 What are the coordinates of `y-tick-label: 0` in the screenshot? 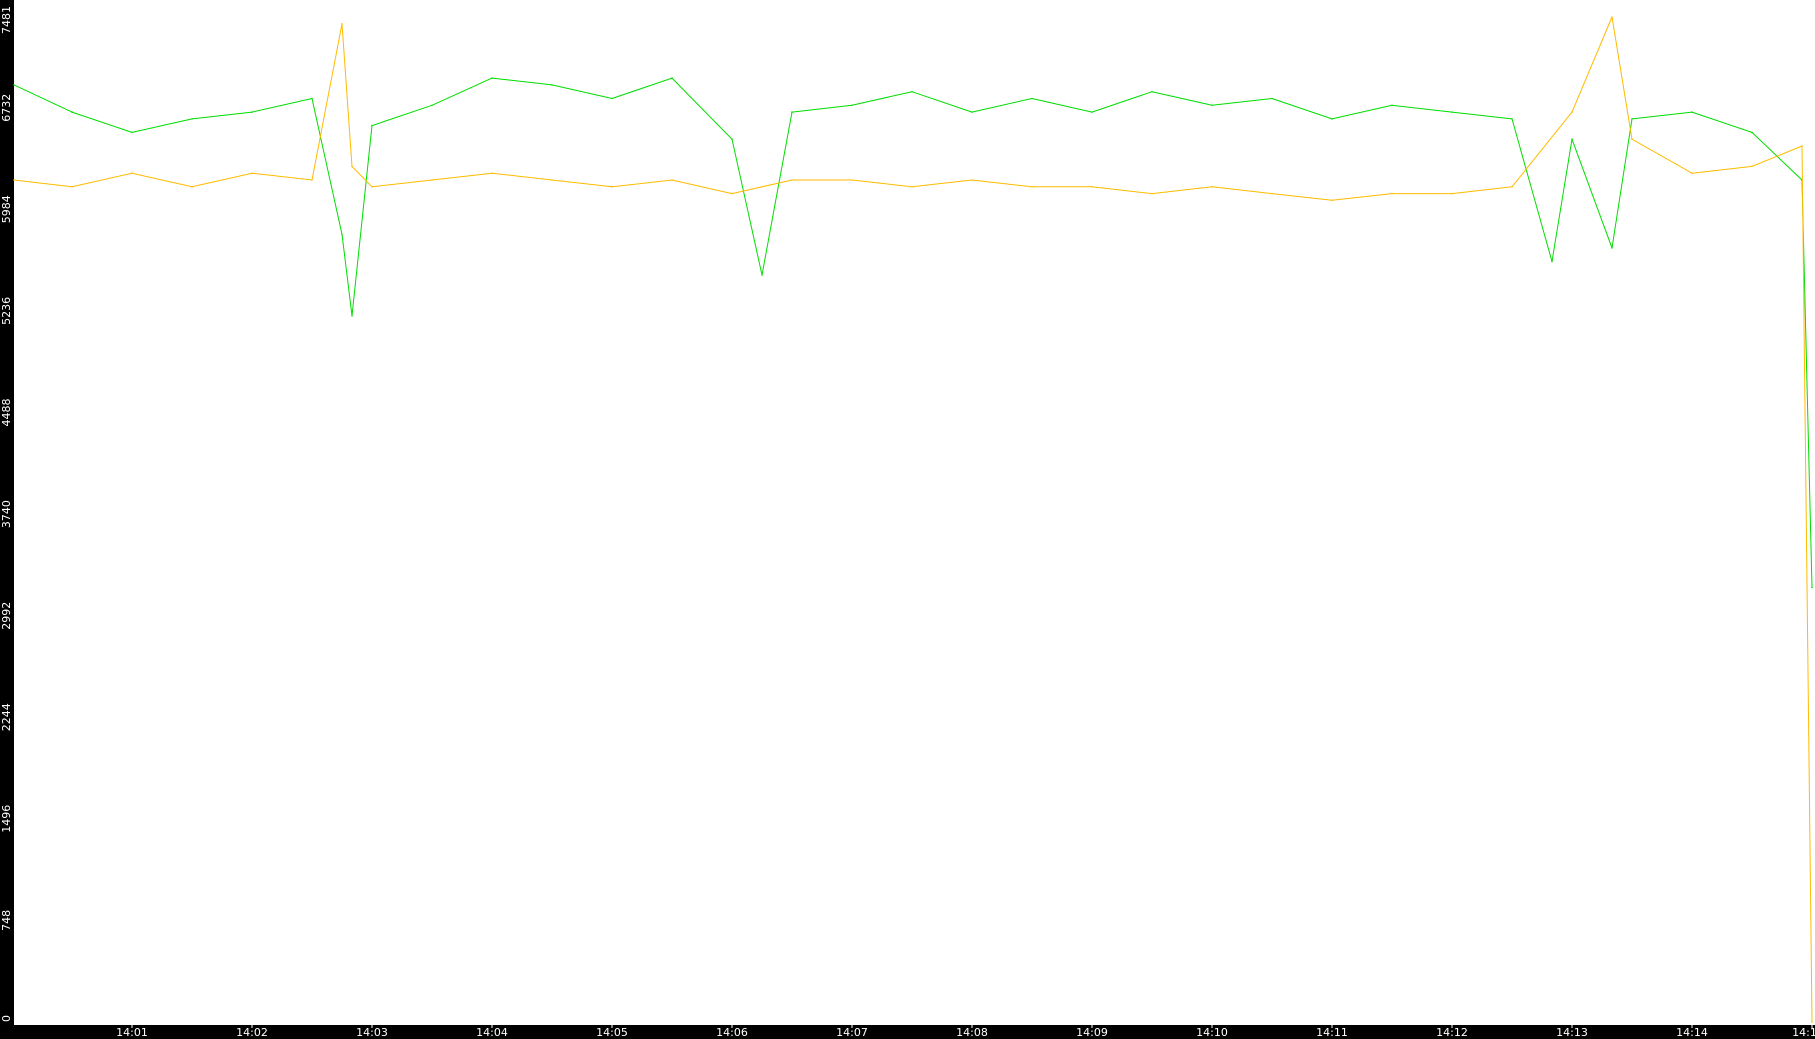 It's located at (6, 1018).